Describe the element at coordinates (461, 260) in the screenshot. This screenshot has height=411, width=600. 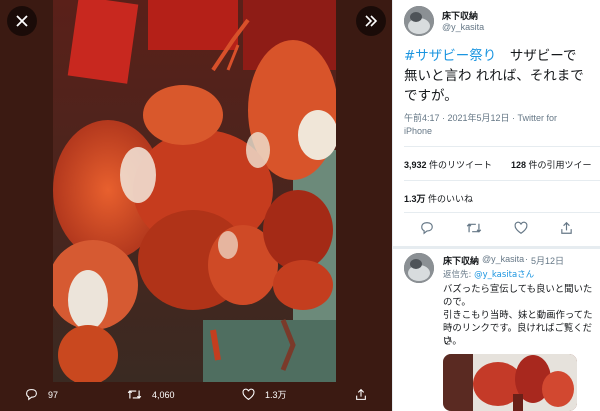
I see `reply-author-name: 床下収納` at that location.